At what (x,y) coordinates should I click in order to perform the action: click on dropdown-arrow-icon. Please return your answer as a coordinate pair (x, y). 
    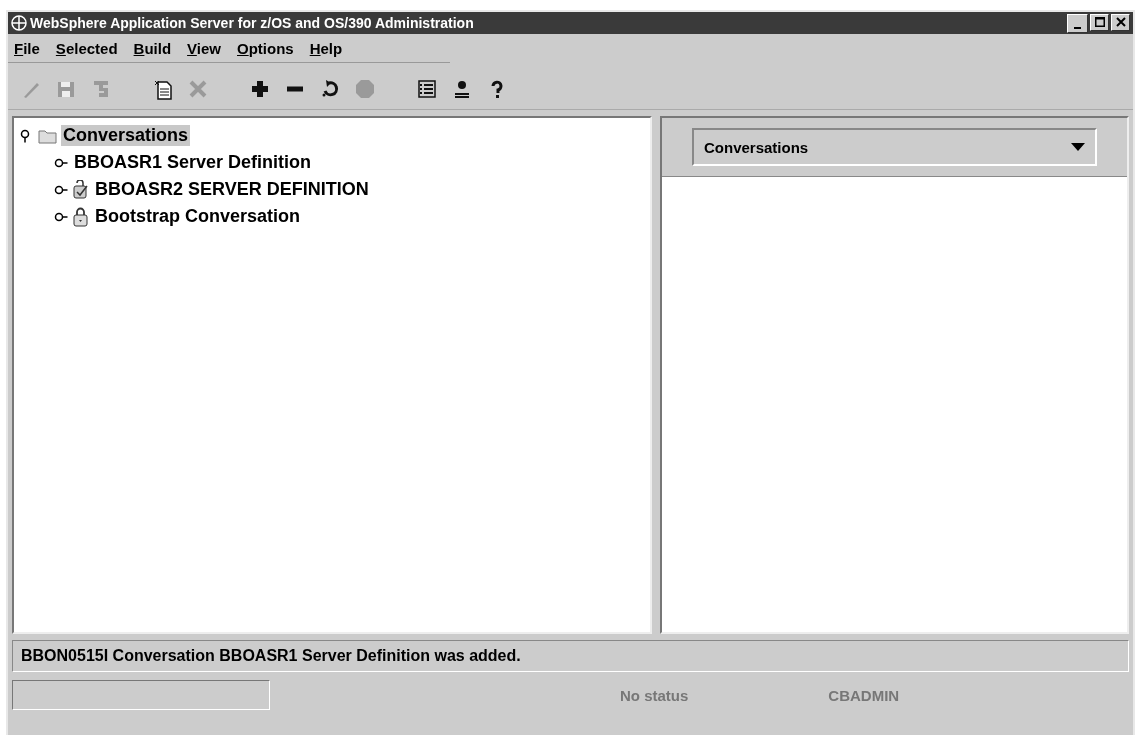
    Looking at the image, I should click on (1078, 147).